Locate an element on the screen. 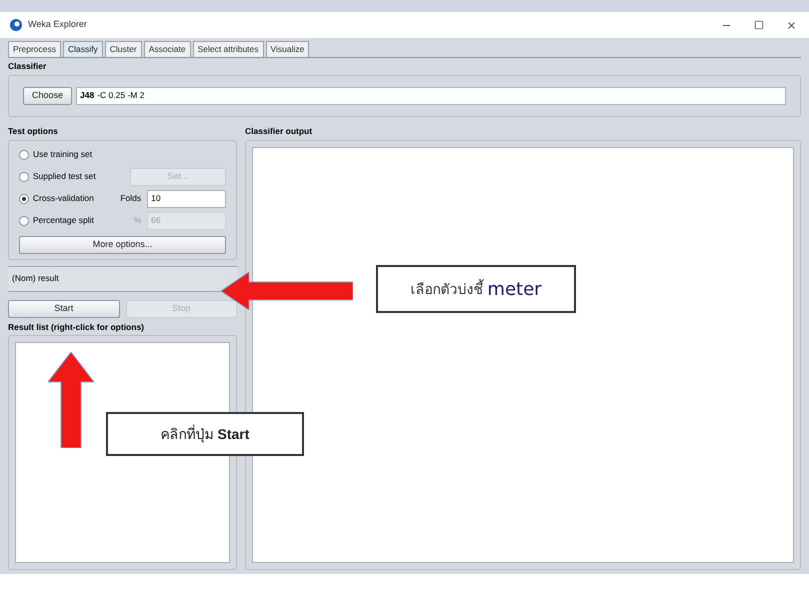 Image resolution: width=809 pixels, height=592 pixels. annotation-callout: คลิกที่ปุ่ม Start is located at coordinates (205, 434).